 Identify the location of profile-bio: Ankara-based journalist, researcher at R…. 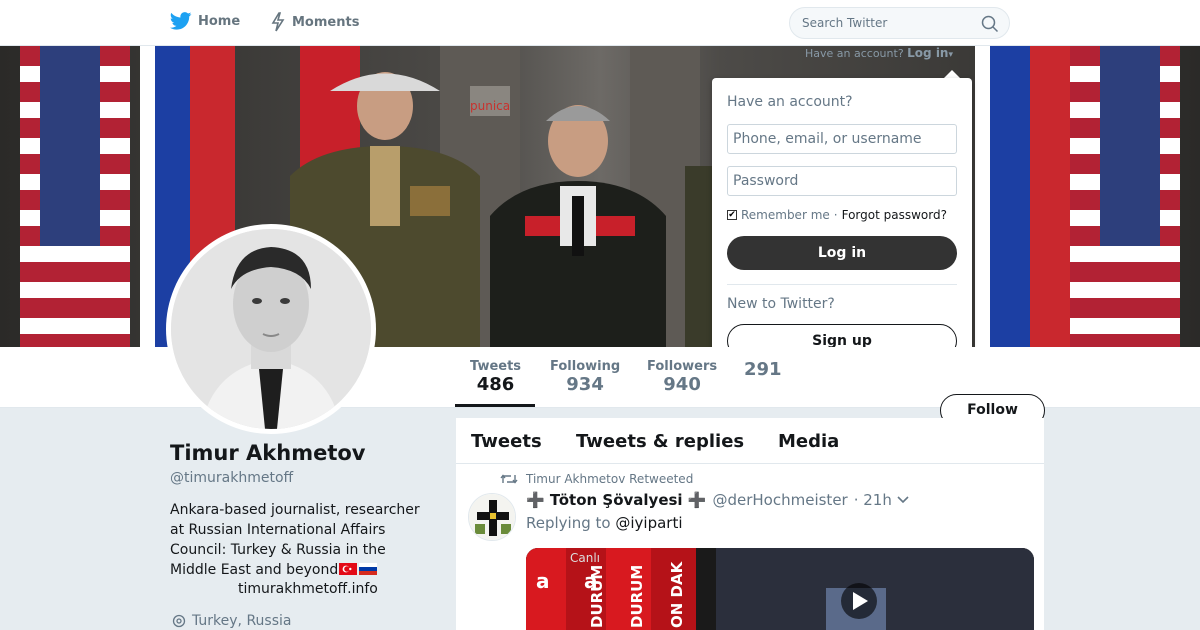
(300, 540).